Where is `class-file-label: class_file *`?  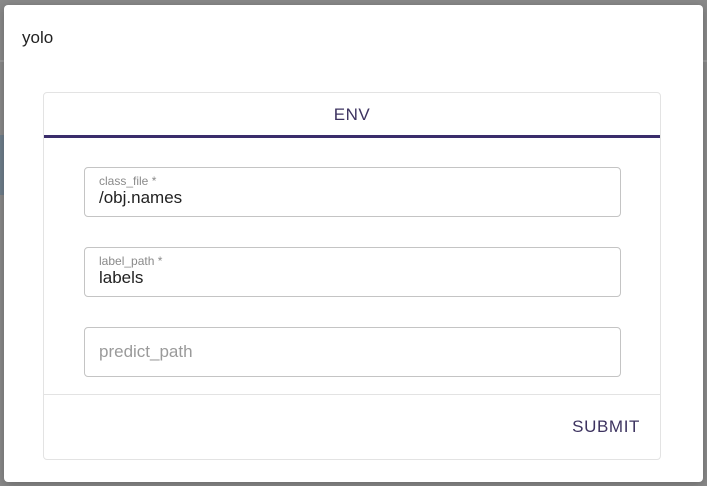 class-file-label: class_file * is located at coordinates (128, 181).